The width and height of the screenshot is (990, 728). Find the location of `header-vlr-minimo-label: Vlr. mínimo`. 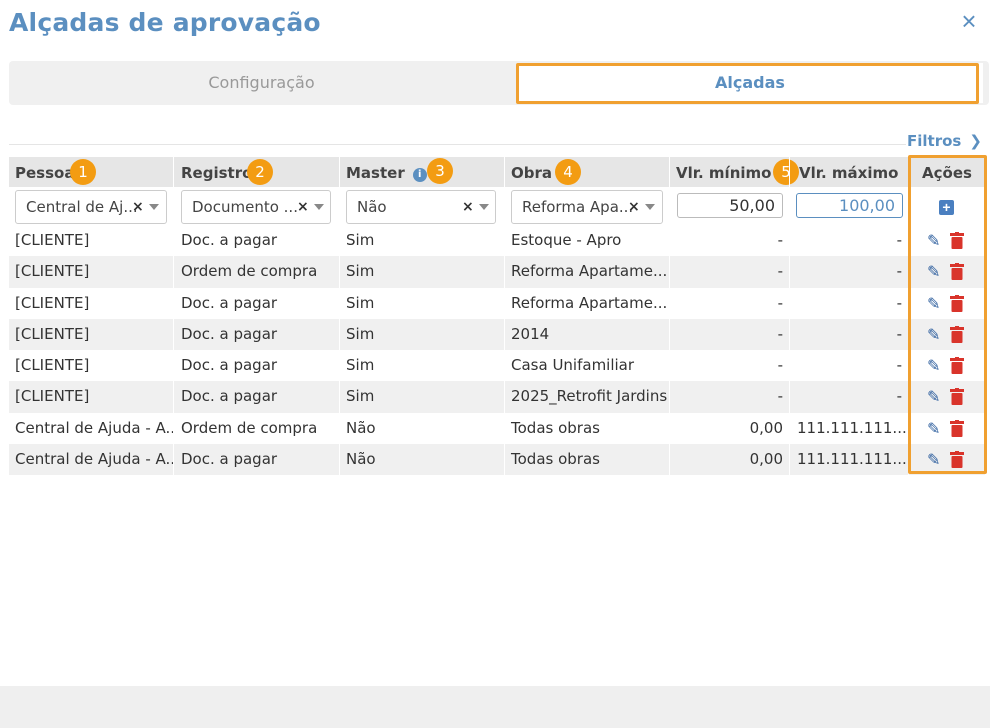

header-vlr-minimo-label: Vlr. mínimo is located at coordinates (724, 173).